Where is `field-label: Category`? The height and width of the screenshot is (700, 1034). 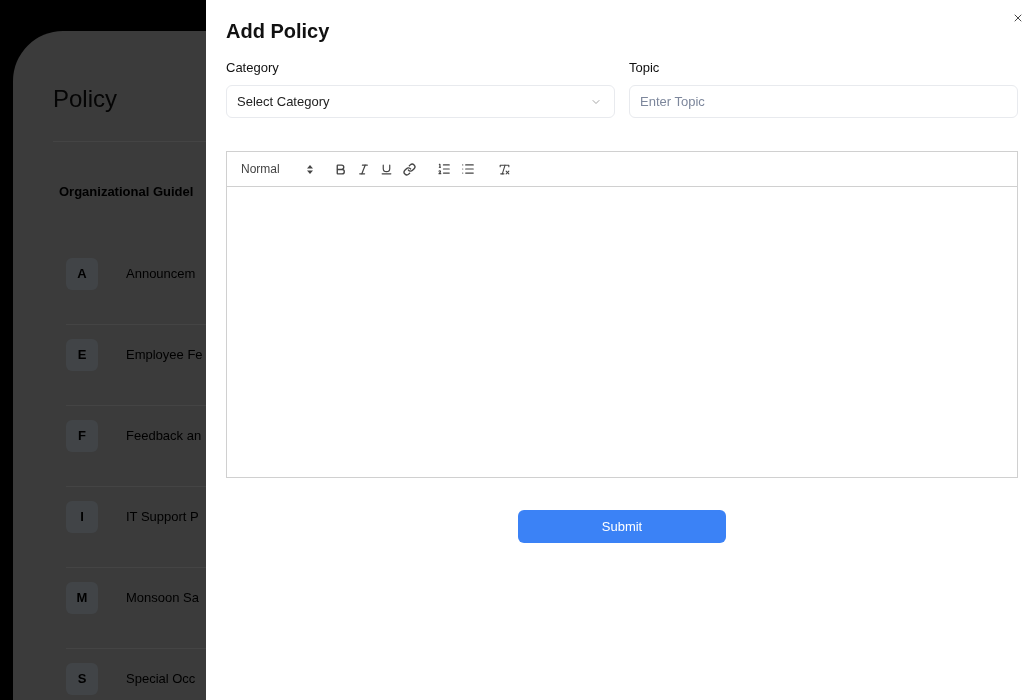 field-label: Category is located at coordinates (253, 68).